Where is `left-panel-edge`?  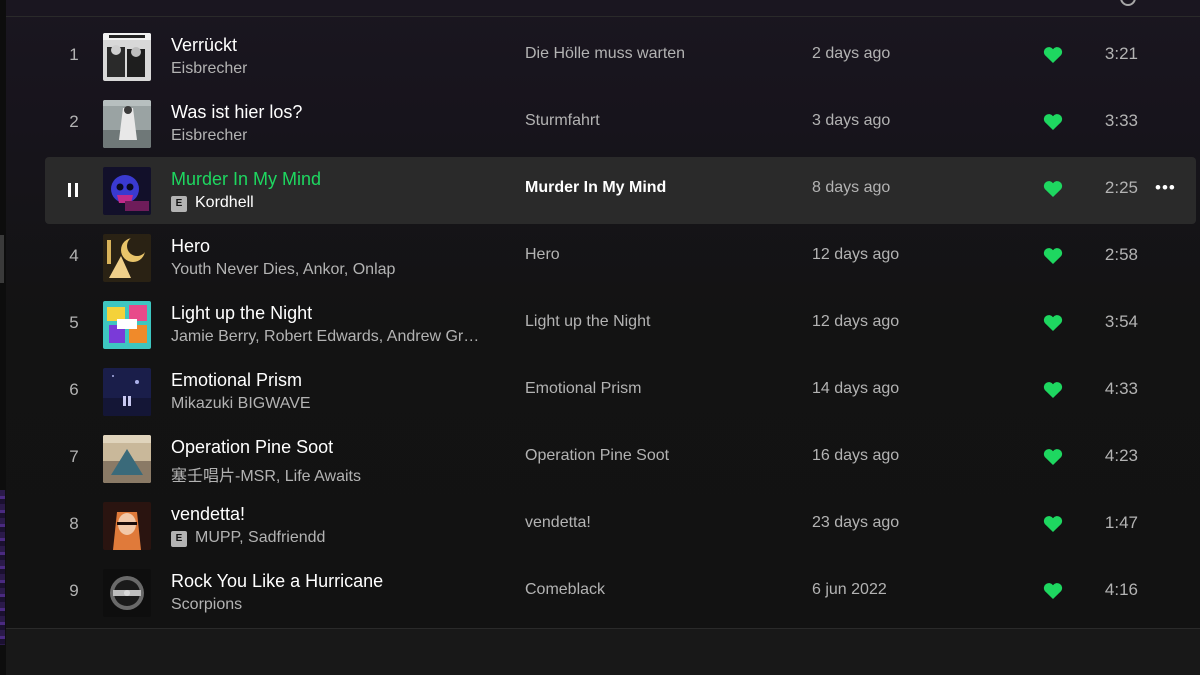
left-panel-edge is located at coordinates (3, 337).